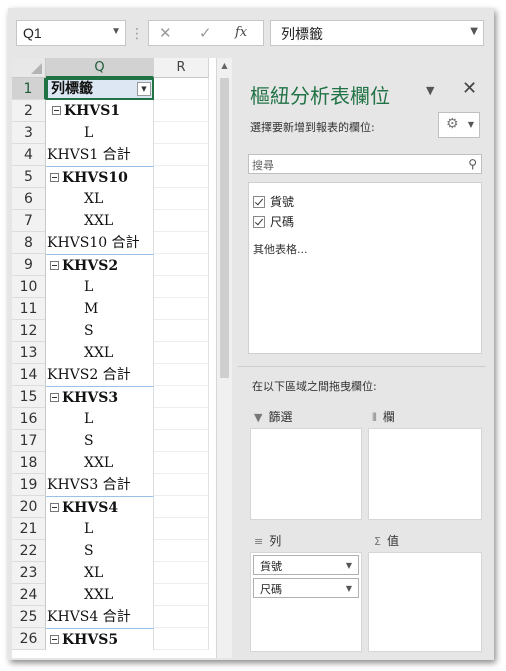  Describe the element at coordinates (306, 565) in the screenshot. I see `row-field-chip: 貨號 ▼` at that location.